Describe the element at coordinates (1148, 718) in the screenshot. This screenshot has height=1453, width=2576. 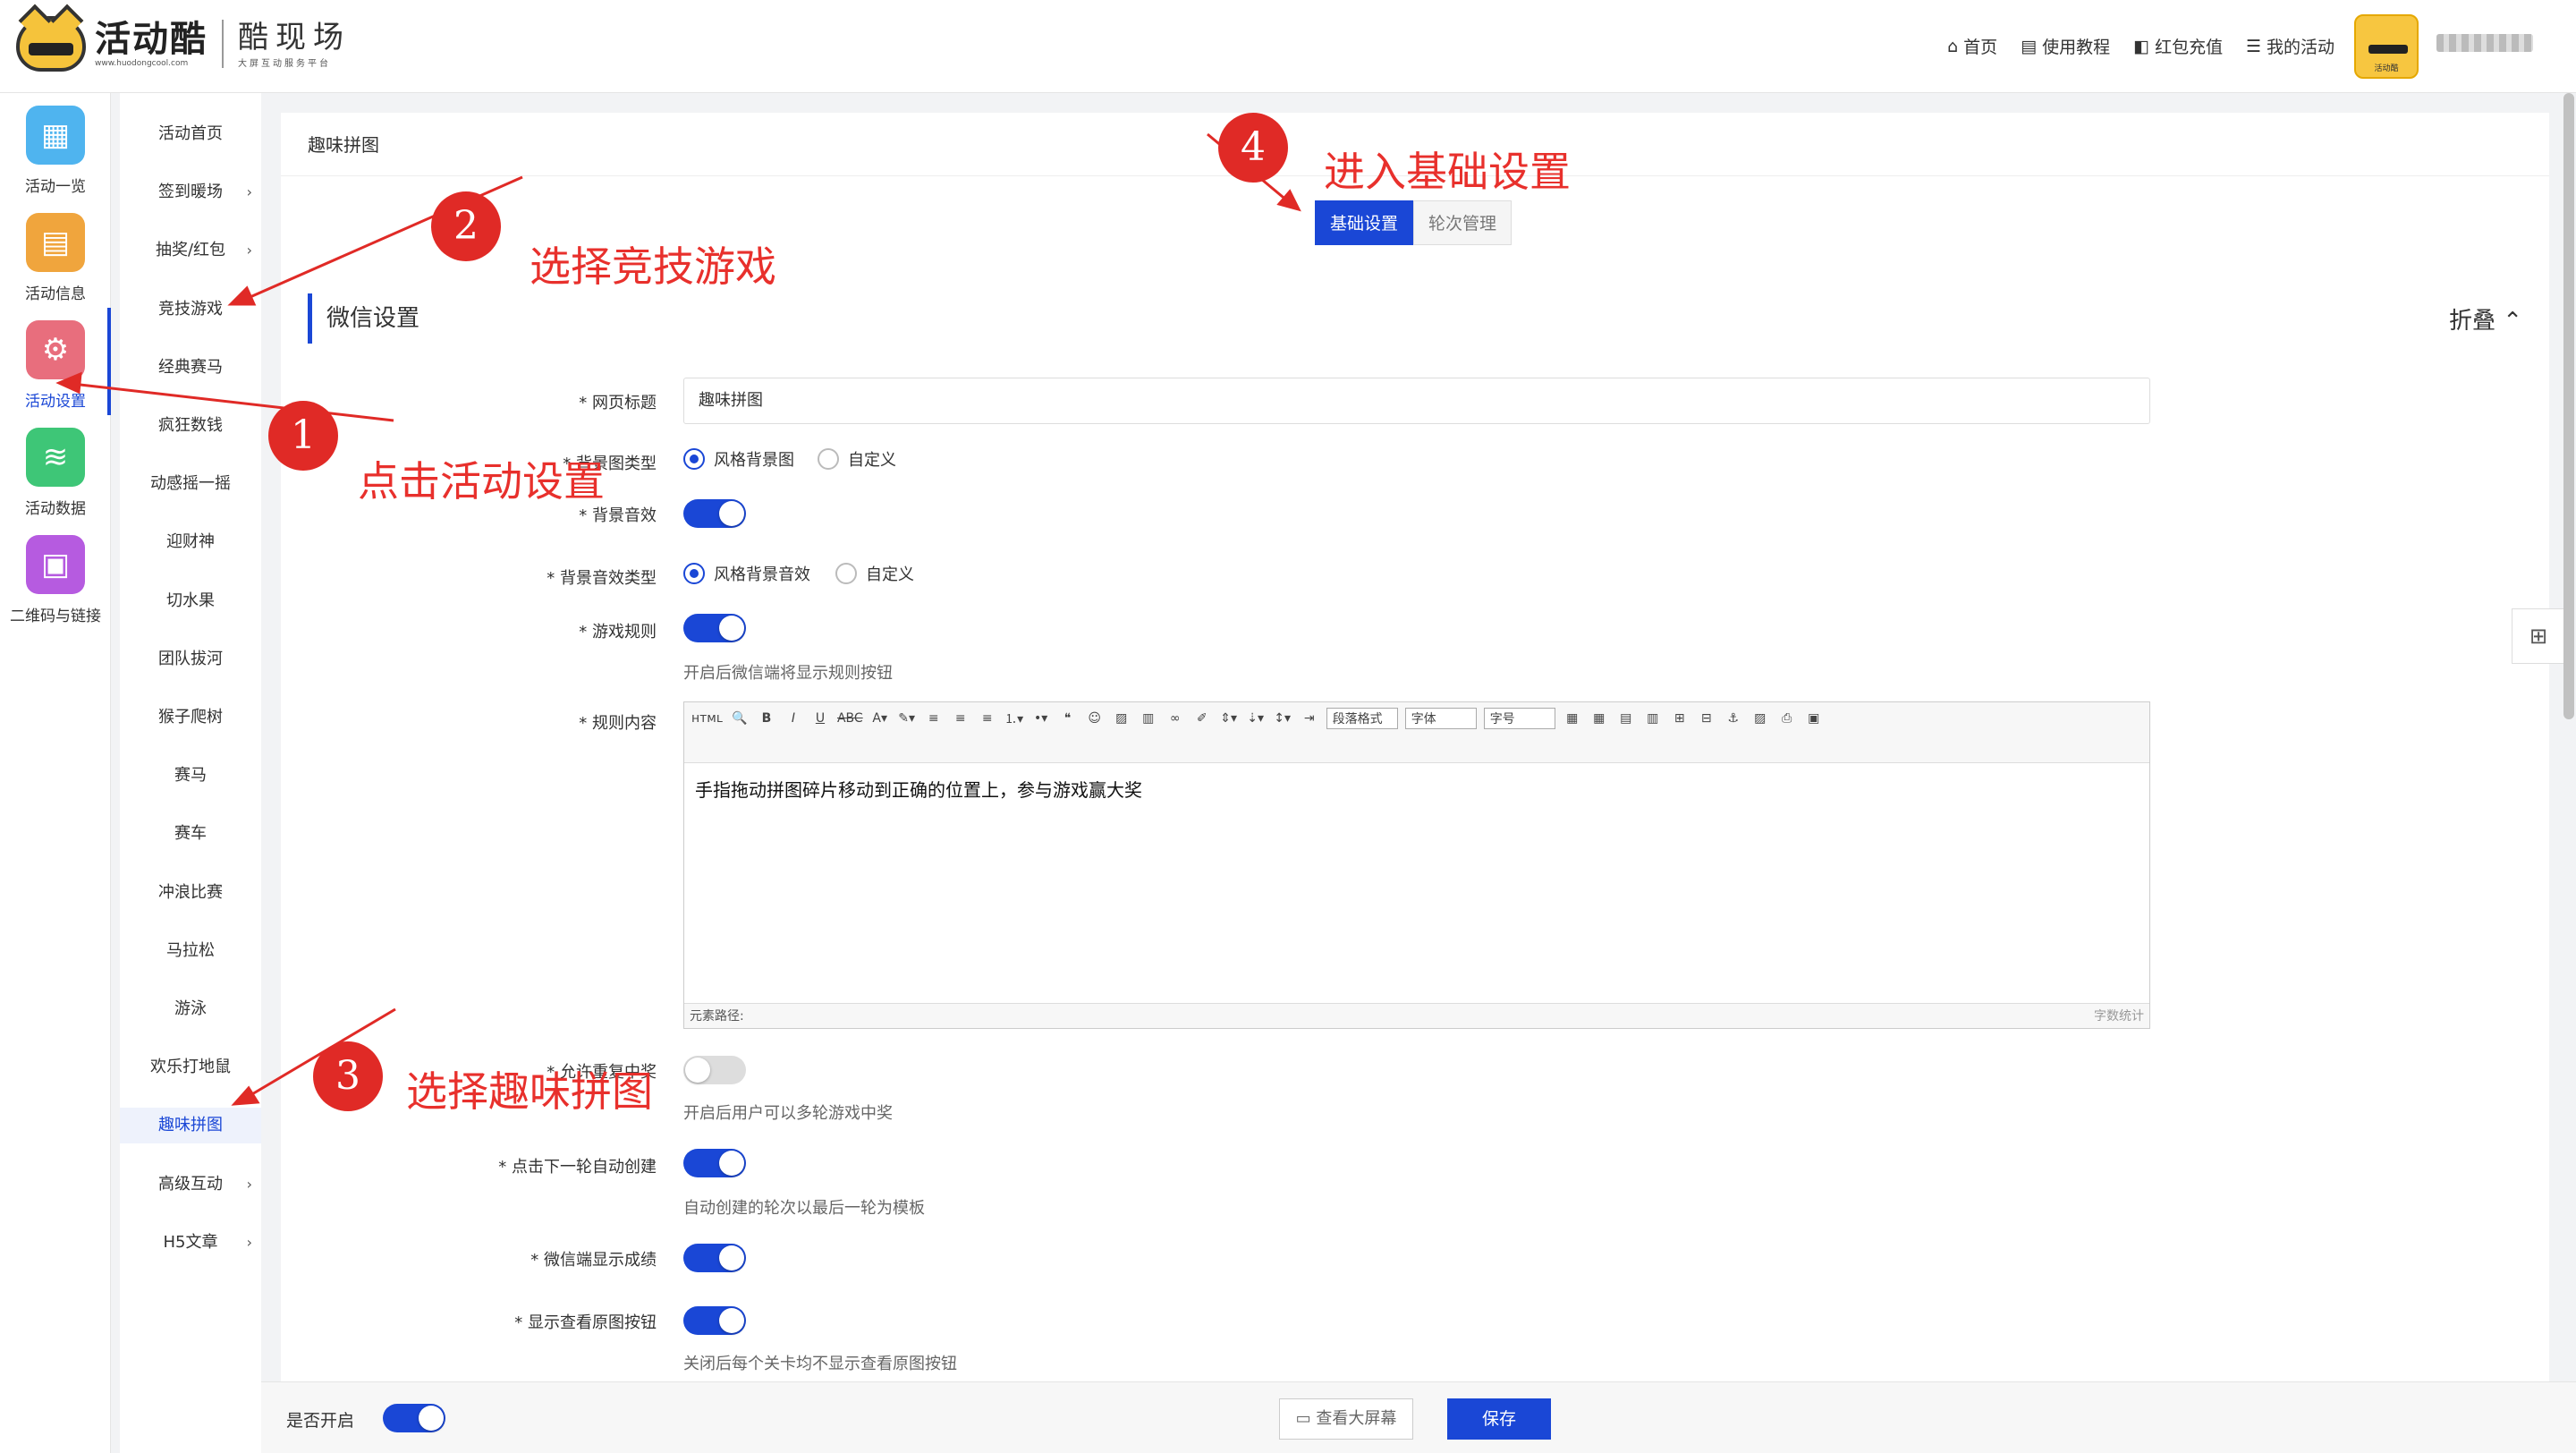
I see `save-icon: ▥` at that location.